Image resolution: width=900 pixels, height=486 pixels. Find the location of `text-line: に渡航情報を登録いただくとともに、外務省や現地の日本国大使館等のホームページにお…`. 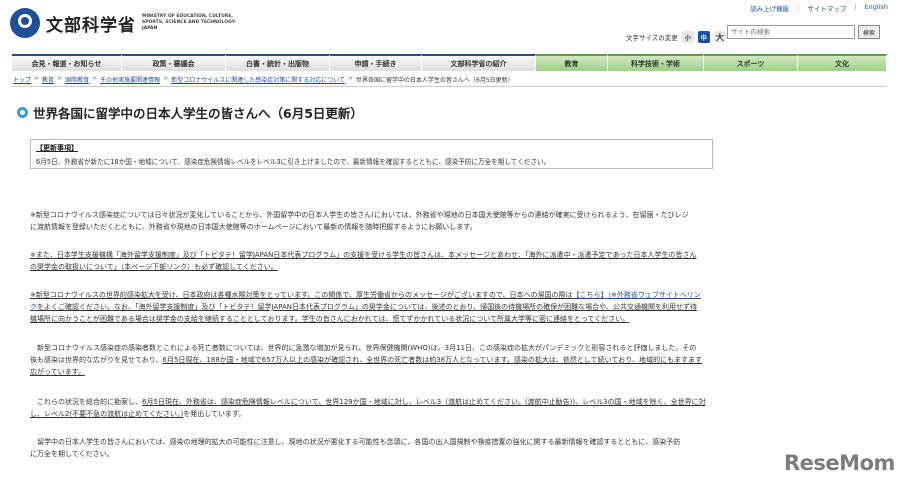

text-line: に渡航情報を登録いただくとともに、外務省や現地の日本国大使館等のホームページにお… is located at coordinates (253, 226).